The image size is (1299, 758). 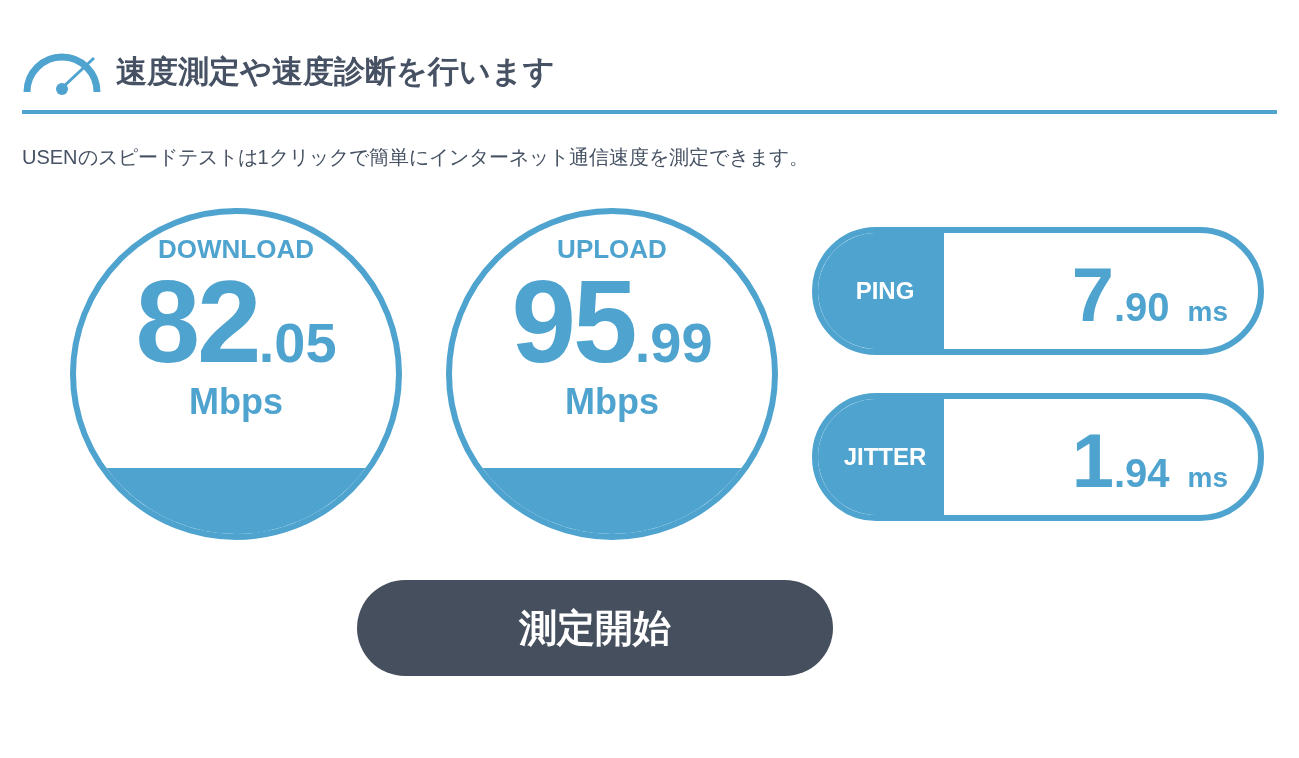 What do you see at coordinates (236, 249) in the screenshot?
I see `gauge-label: DOWNLOAD` at bounding box center [236, 249].